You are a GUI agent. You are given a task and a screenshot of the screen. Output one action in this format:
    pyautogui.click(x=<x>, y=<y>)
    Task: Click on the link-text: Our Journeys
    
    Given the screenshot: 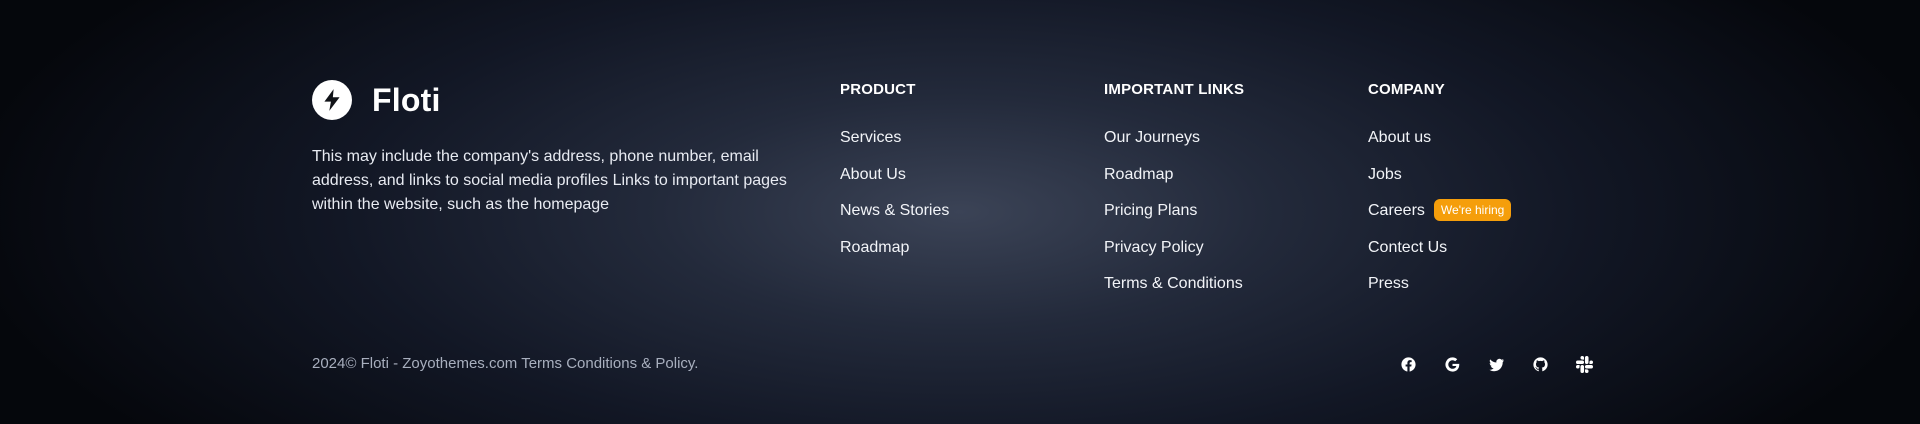 What is the action you would take?
    pyautogui.click(x=1152, y=138)
    